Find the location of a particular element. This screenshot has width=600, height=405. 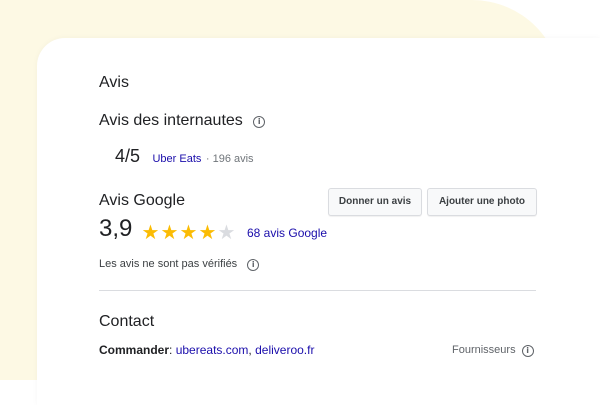

web-review-count: · 196 avis is located at coordinates (229, 159).